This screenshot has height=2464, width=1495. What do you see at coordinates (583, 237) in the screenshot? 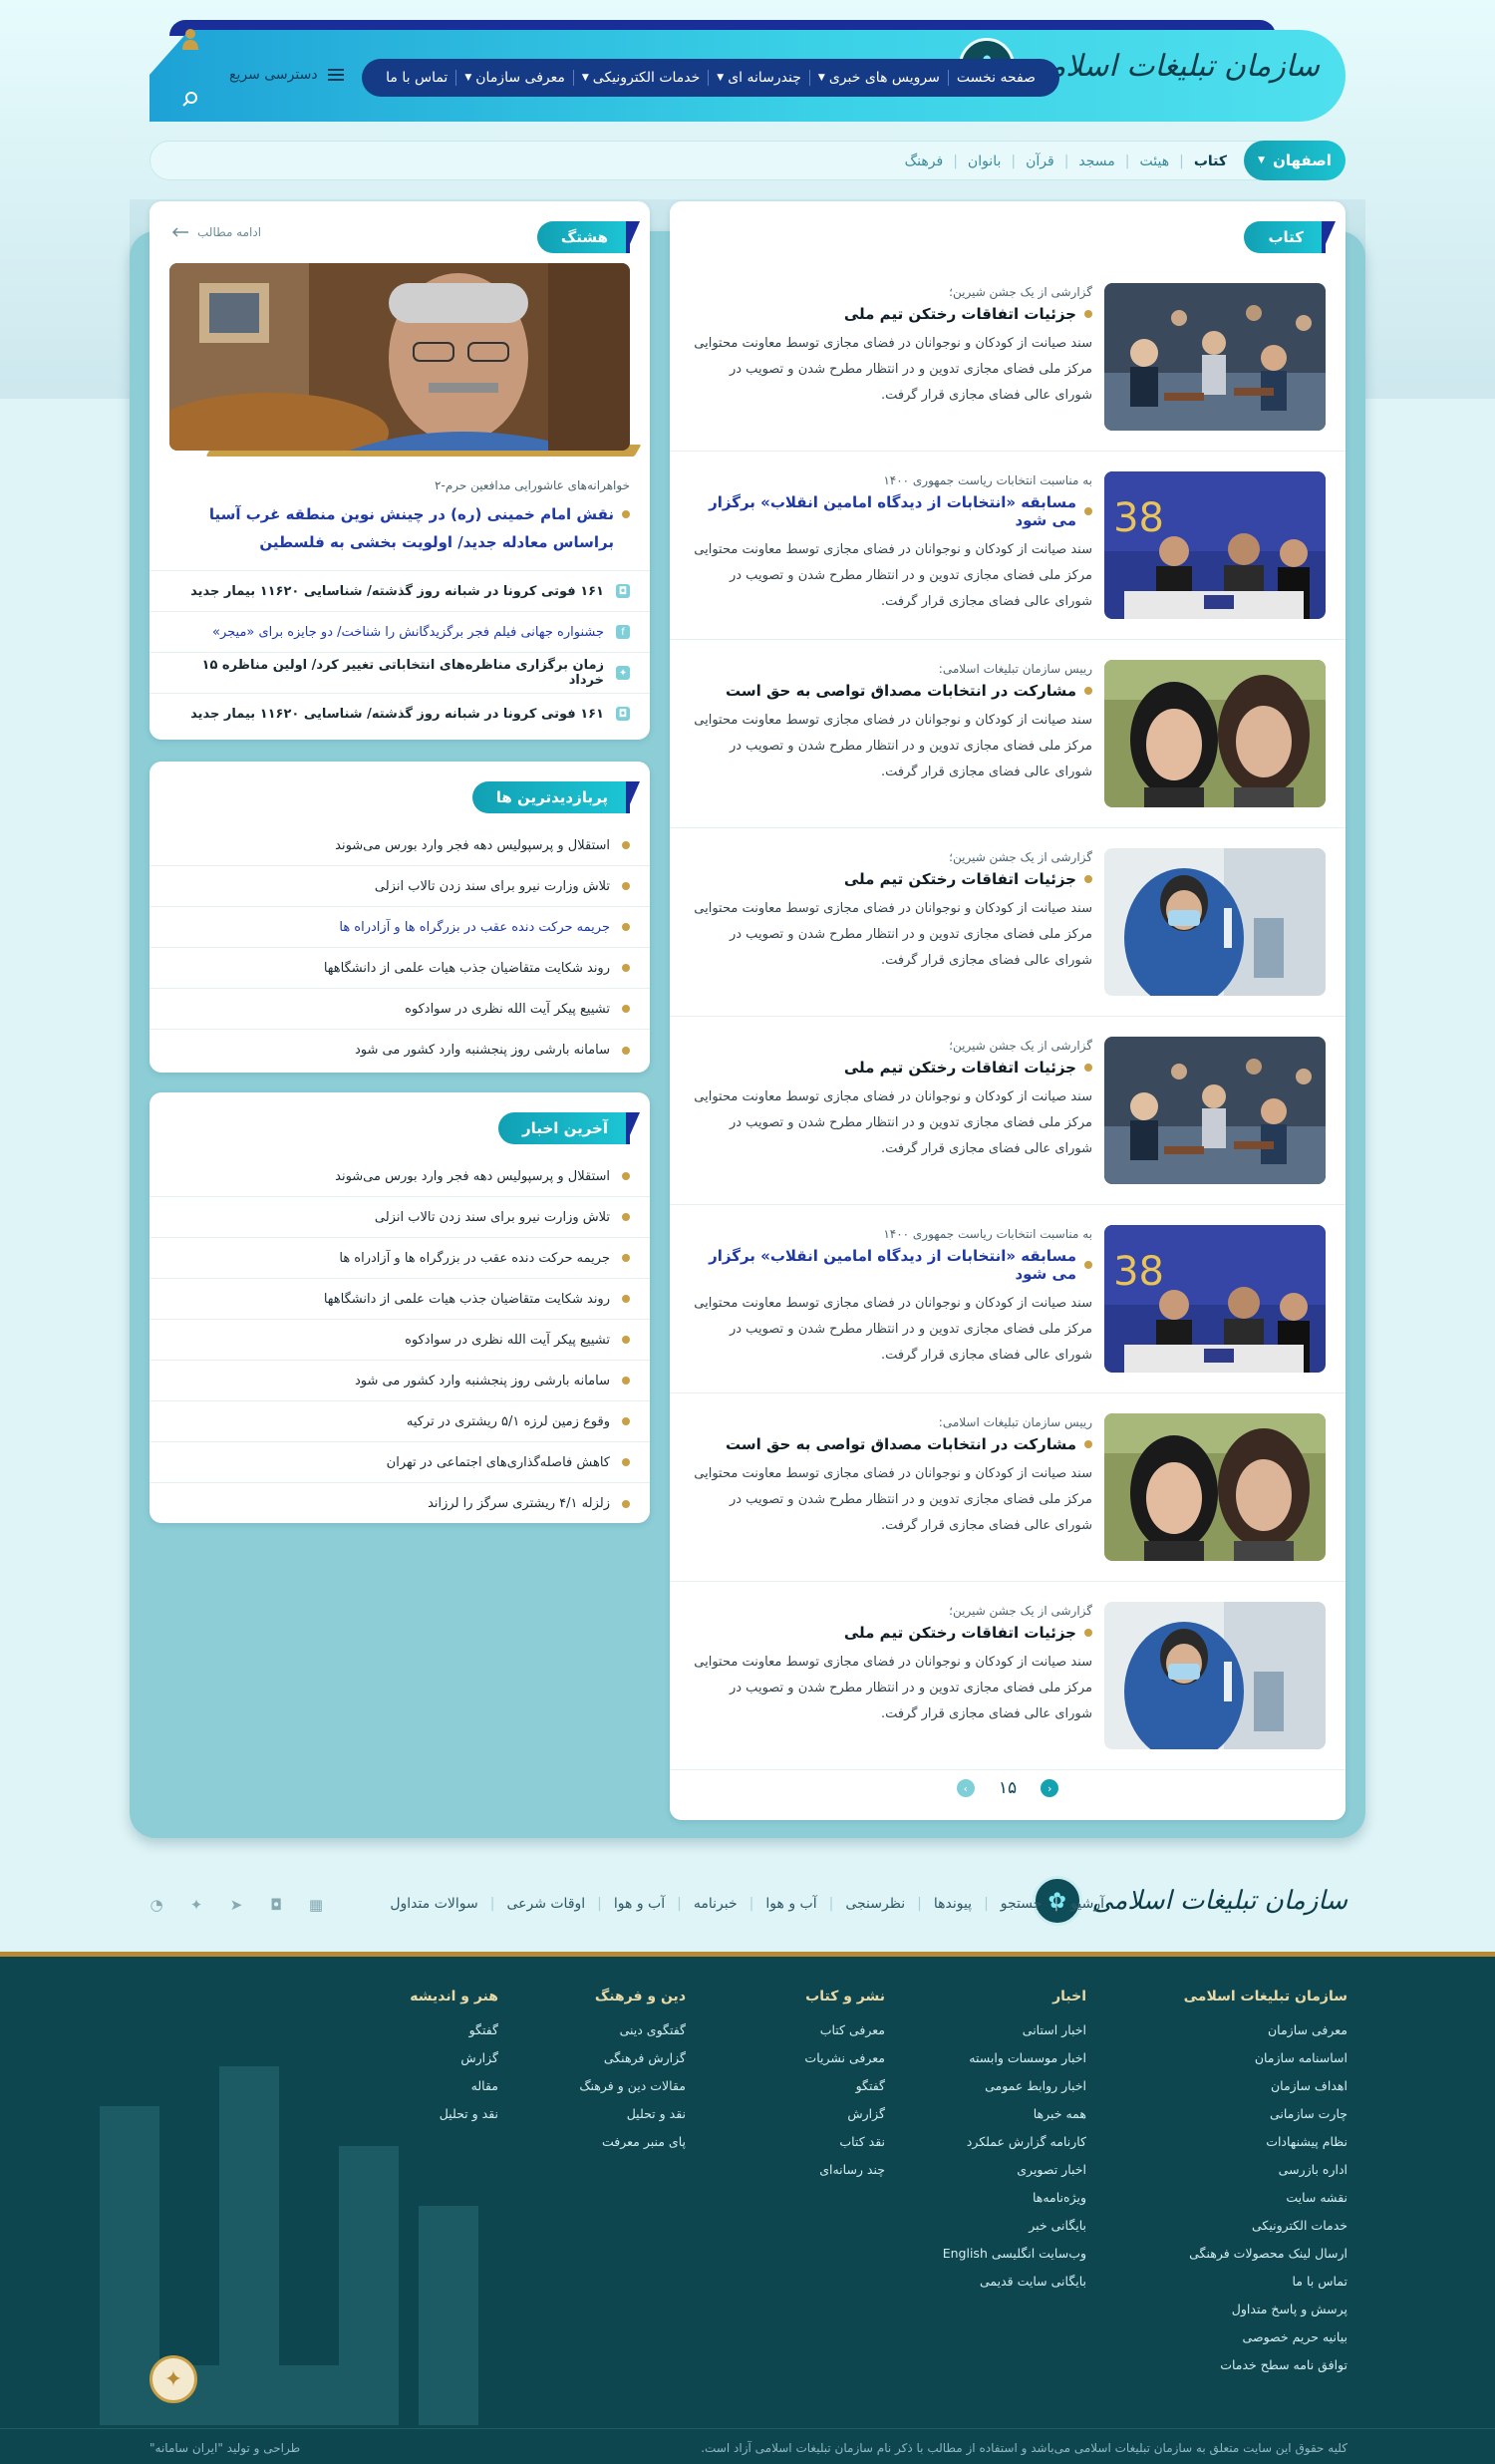
I see `section-tag-hashtag: هشتگ` at bounding box center [583, 237].